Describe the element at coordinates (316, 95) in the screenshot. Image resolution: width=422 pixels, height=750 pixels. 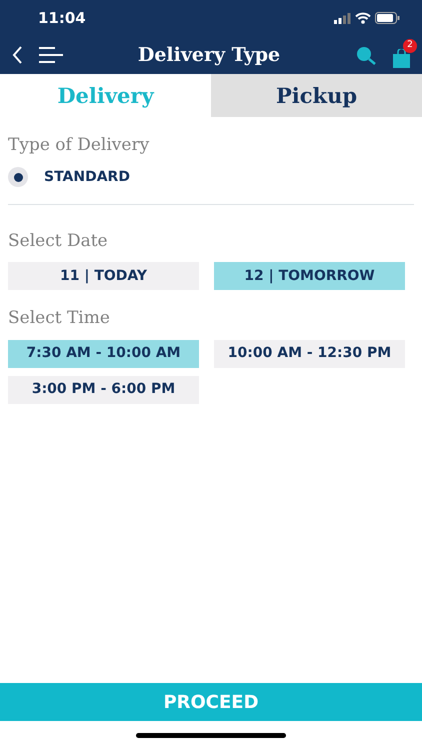
I see `tab: Pickup` at that location.